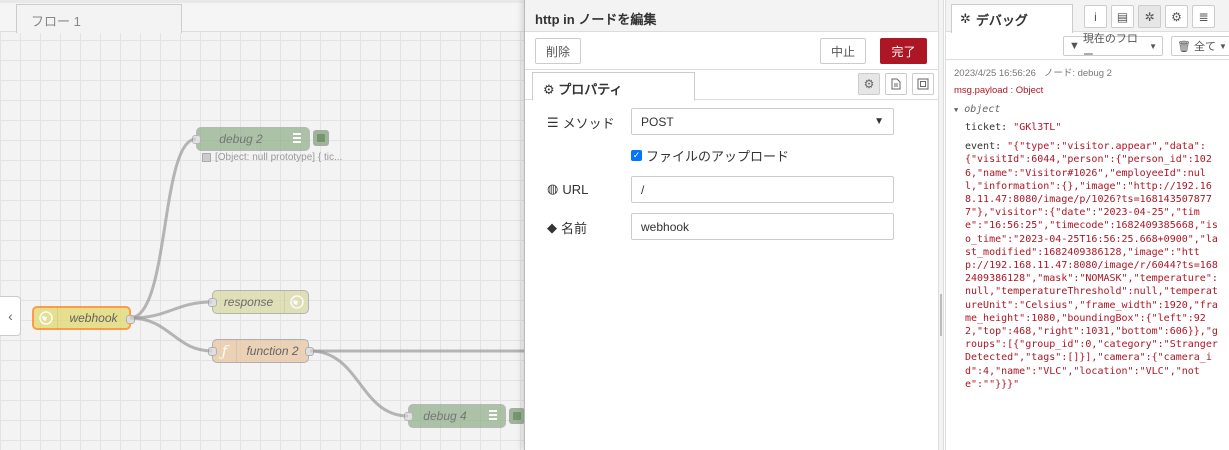 The image size is (1229, 450). Describe the element at coordinates (445, 416) in the screenshot. I see `node-label: debug 4` at that location.